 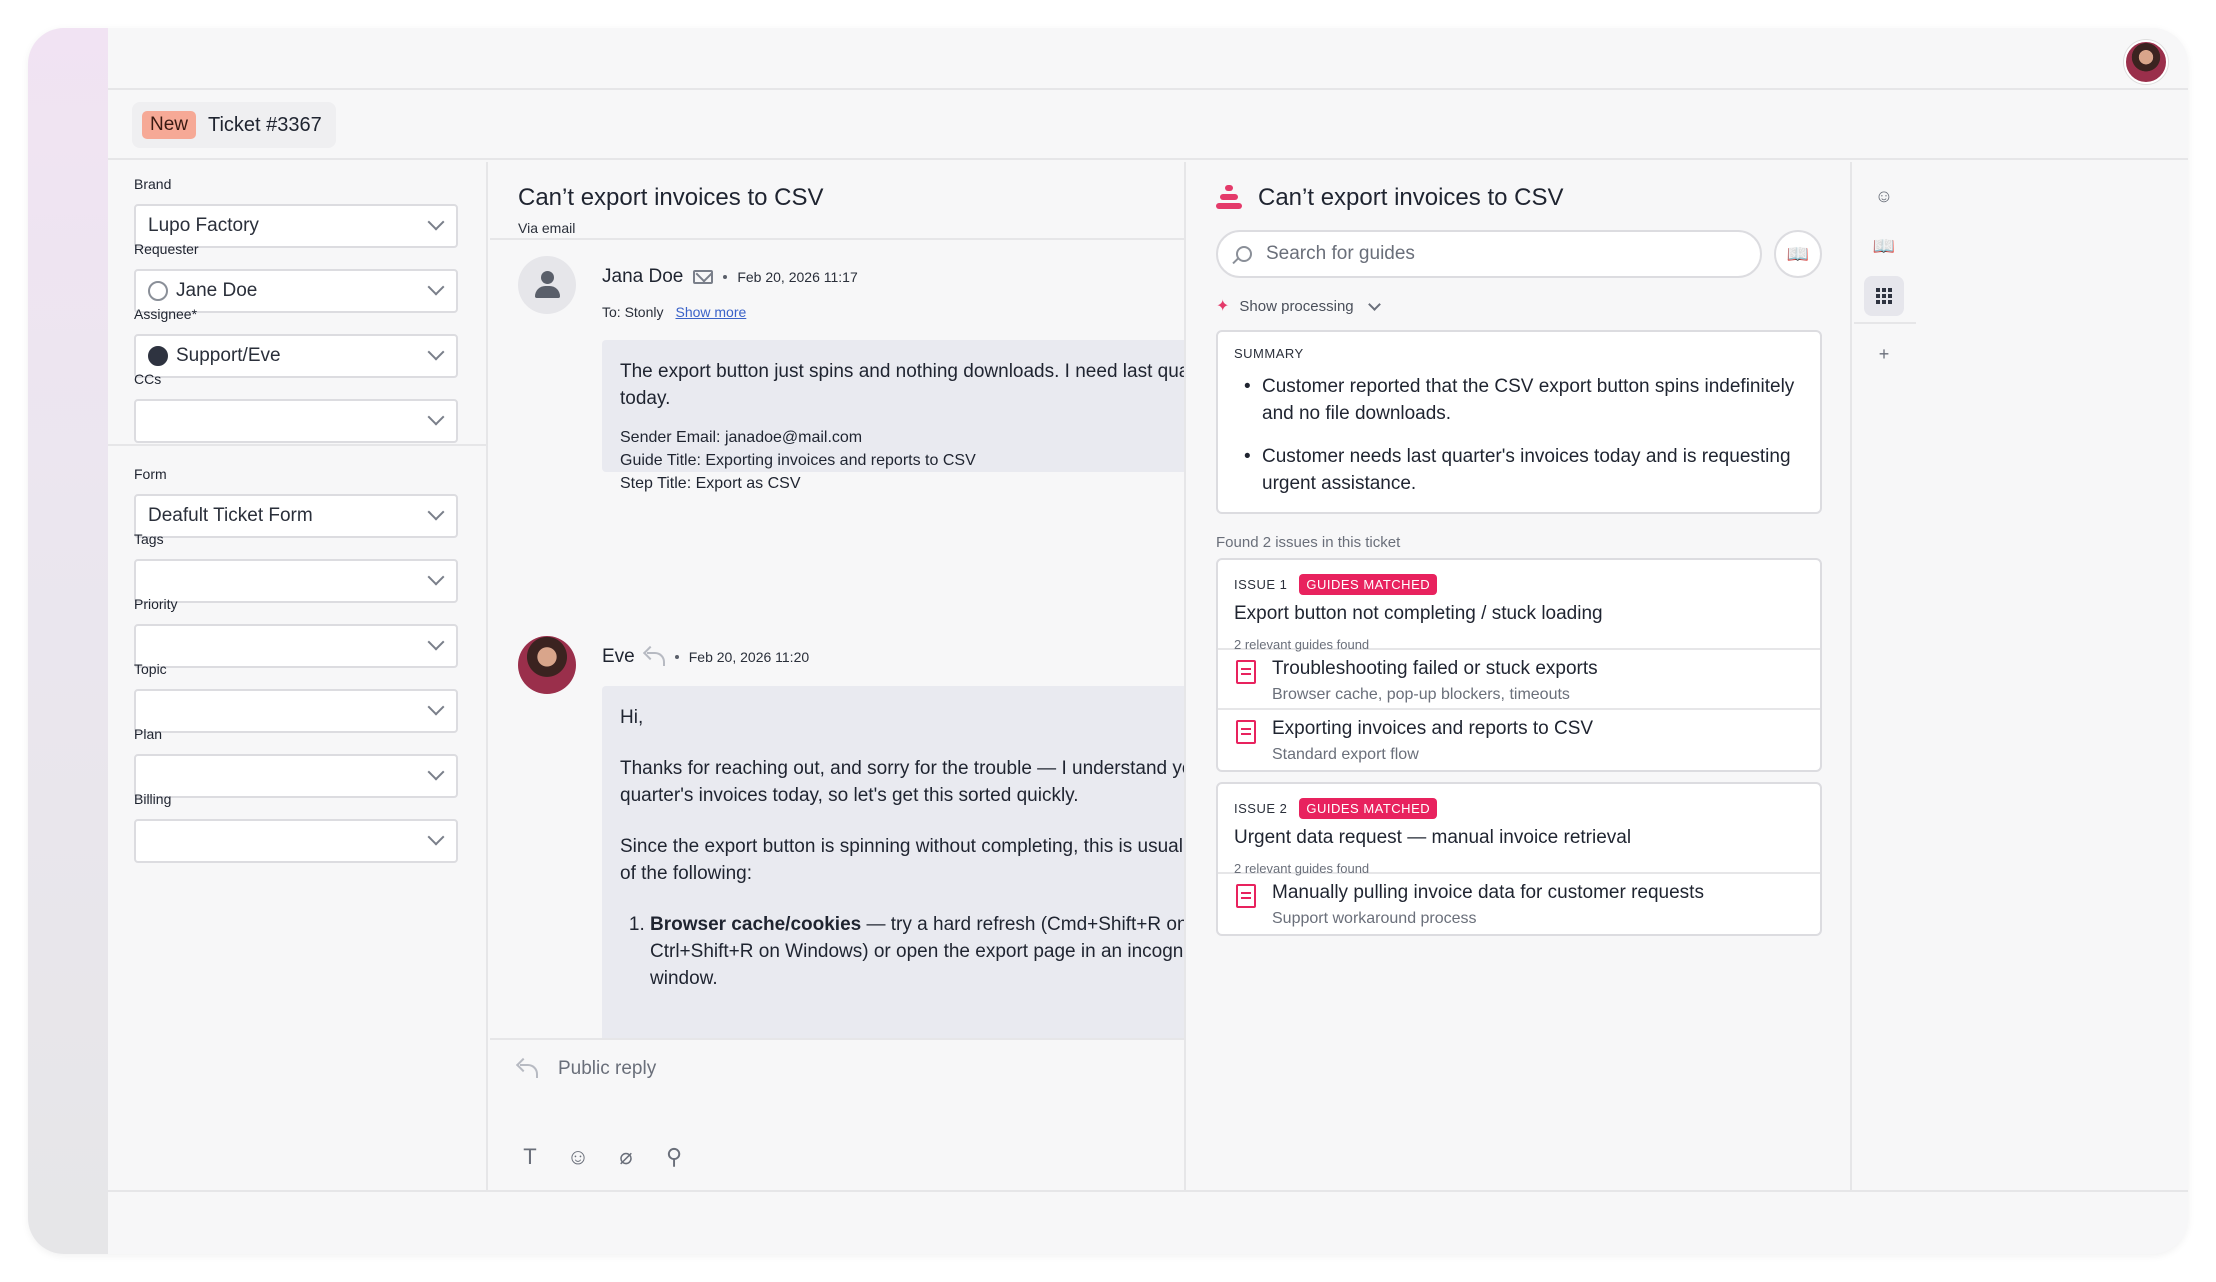 I want to click on assignee-value: Support/Eve, so click(x=228, y=355).